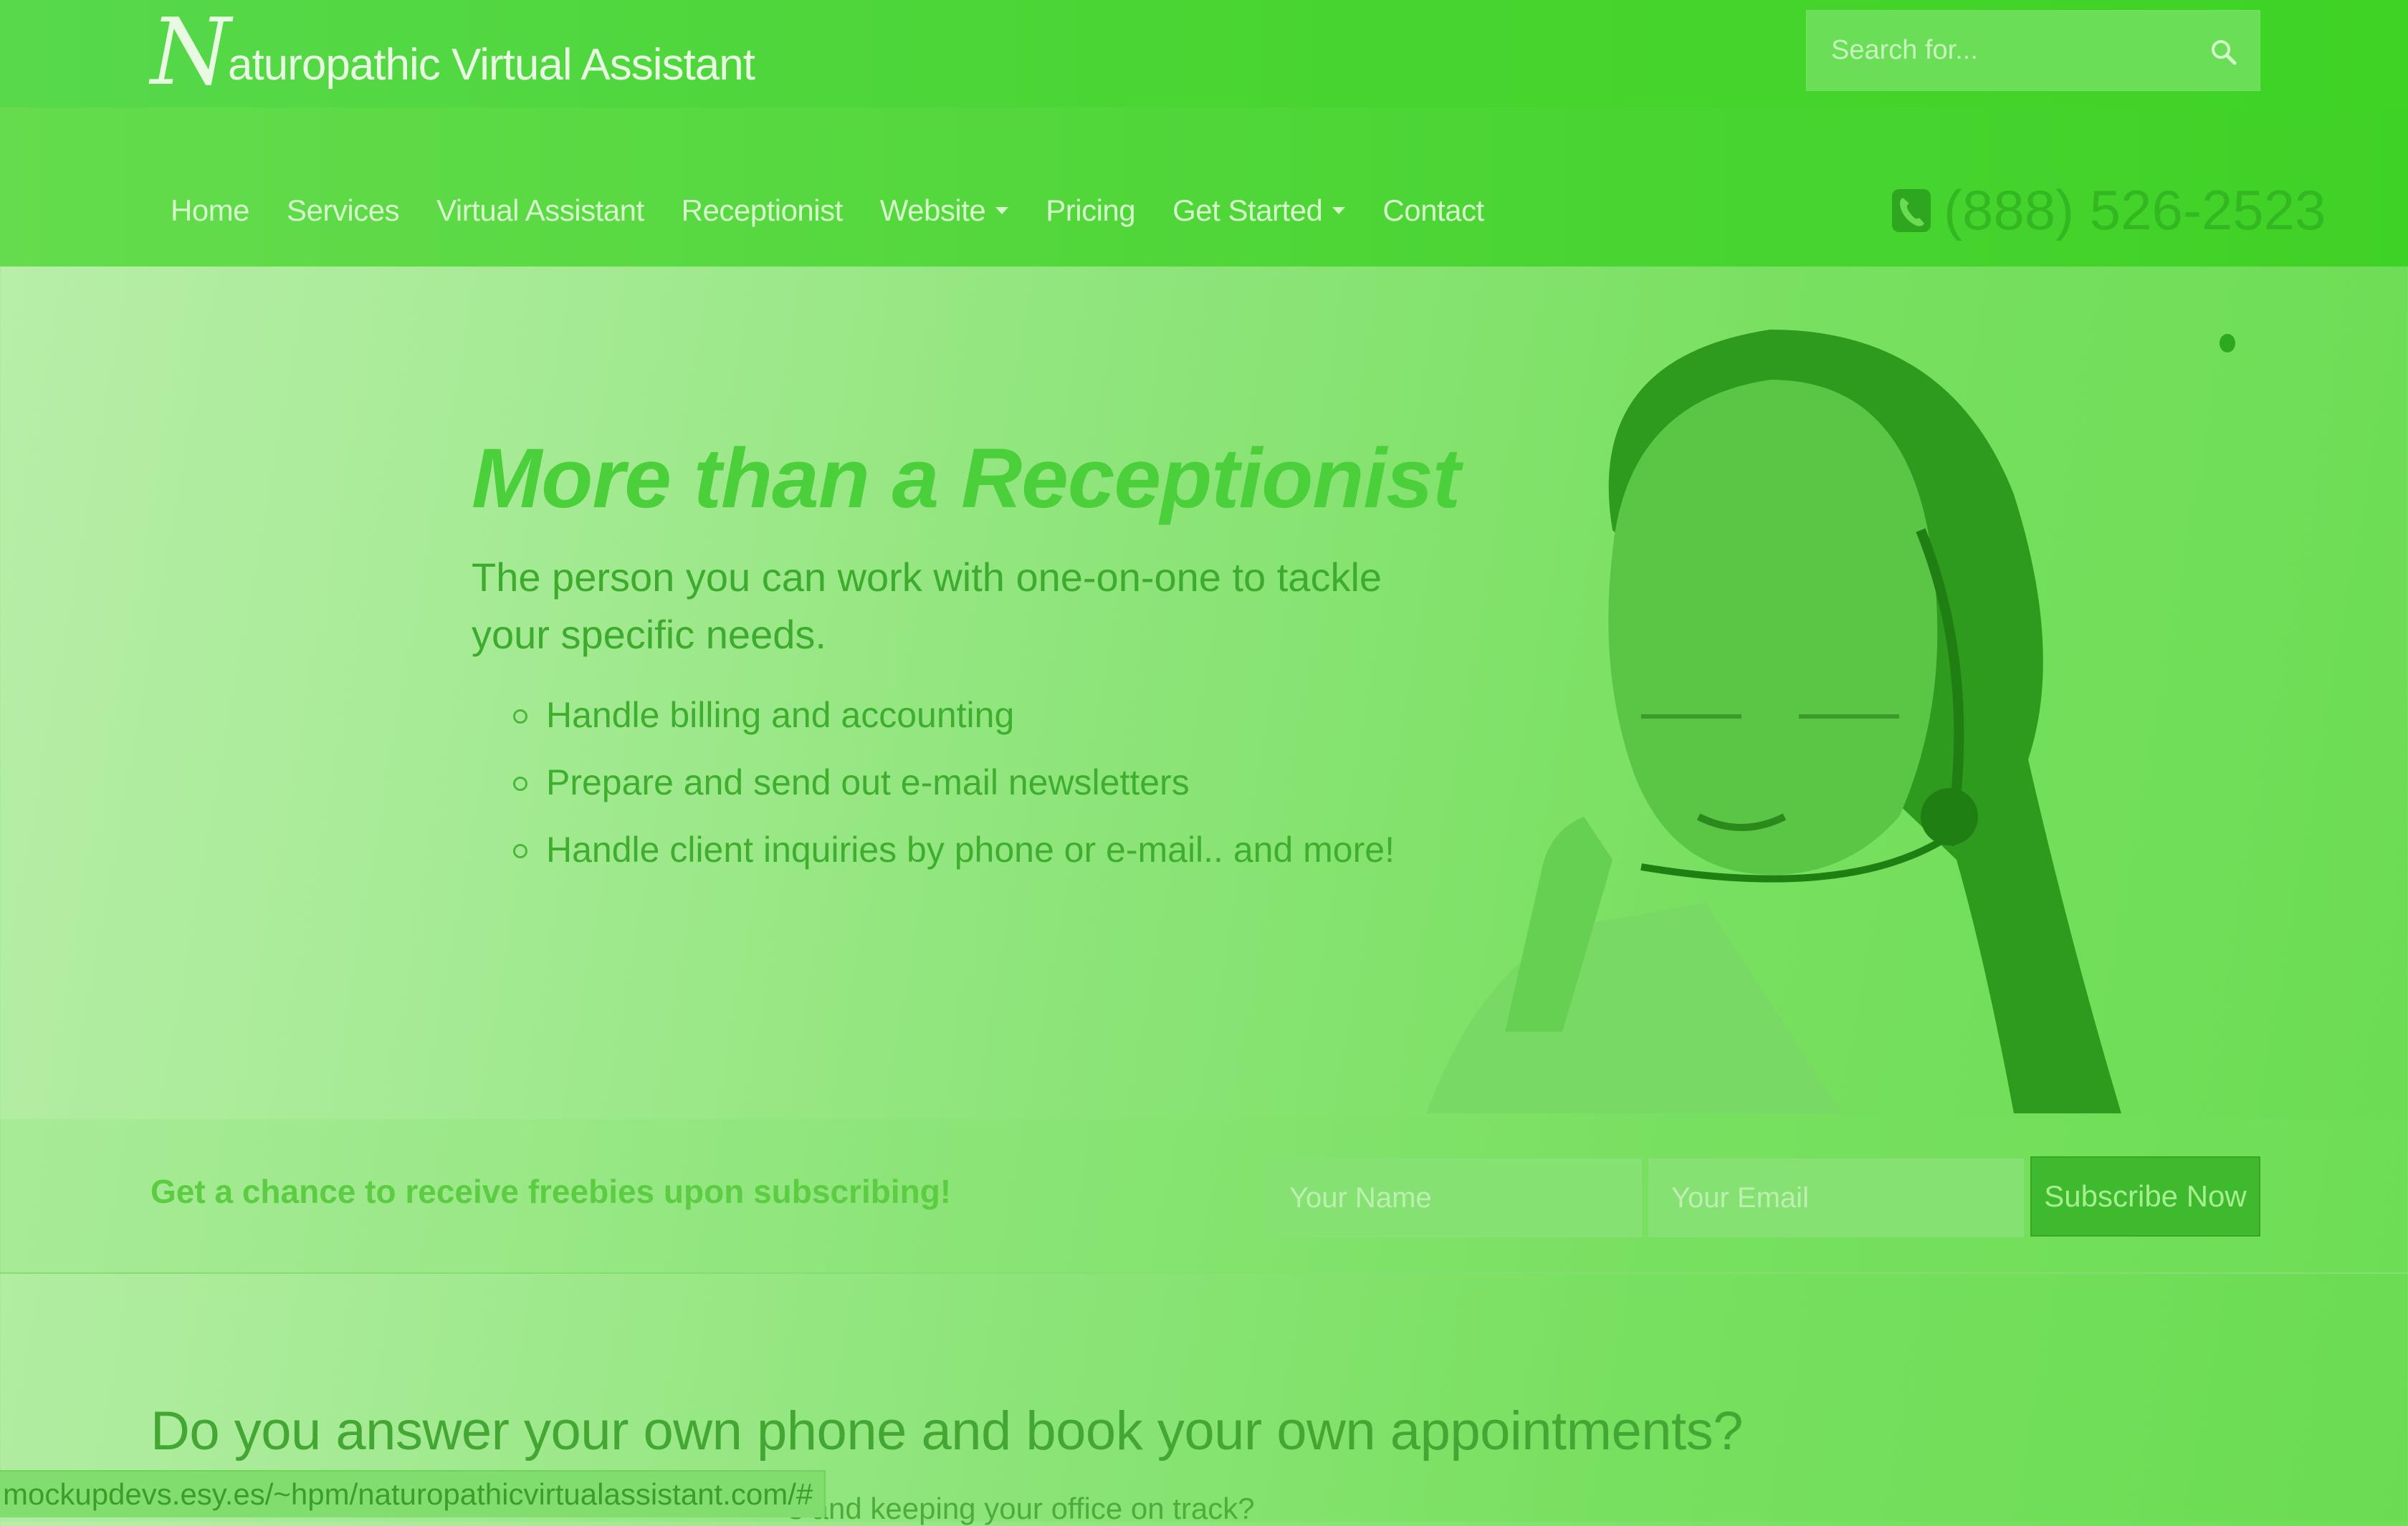 The height and width of the screenshot is (1526, 2408). I want to click on nav-label: Services, so click(343, 210).